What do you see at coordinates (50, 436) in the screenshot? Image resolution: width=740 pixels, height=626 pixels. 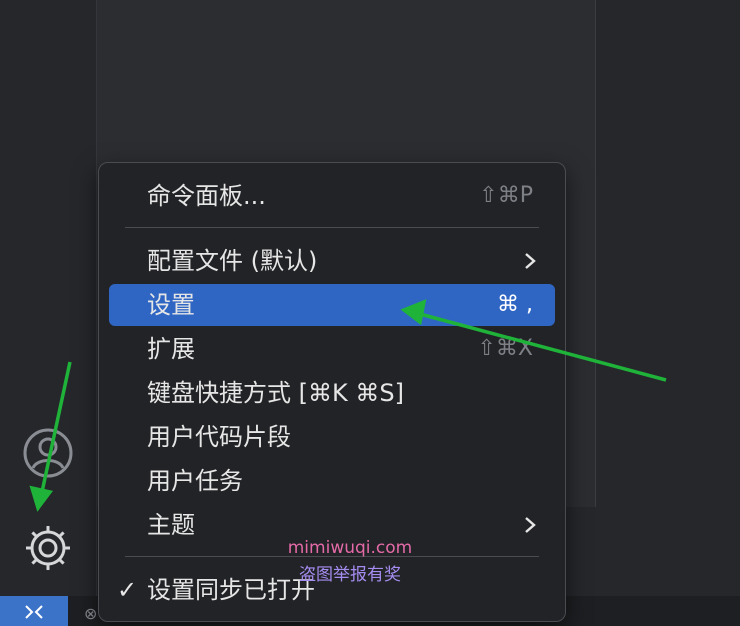 I see `arrow-to-gear` at bounding box center [50, 436].